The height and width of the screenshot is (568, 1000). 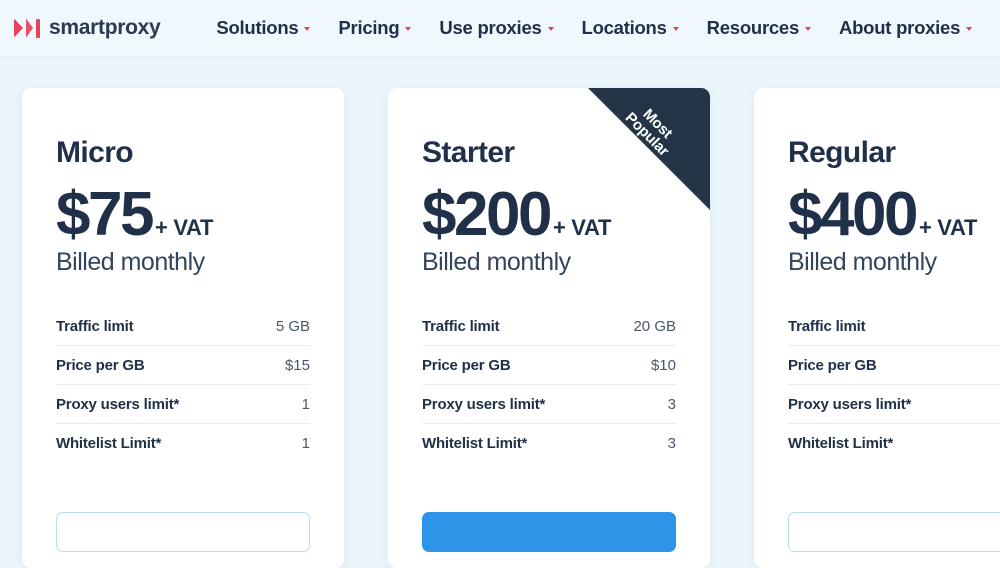 What do you see at coordinates (105, 27) in the screenshot?
I see `brand-name: smartproxy` at bounding box center [105, 27].